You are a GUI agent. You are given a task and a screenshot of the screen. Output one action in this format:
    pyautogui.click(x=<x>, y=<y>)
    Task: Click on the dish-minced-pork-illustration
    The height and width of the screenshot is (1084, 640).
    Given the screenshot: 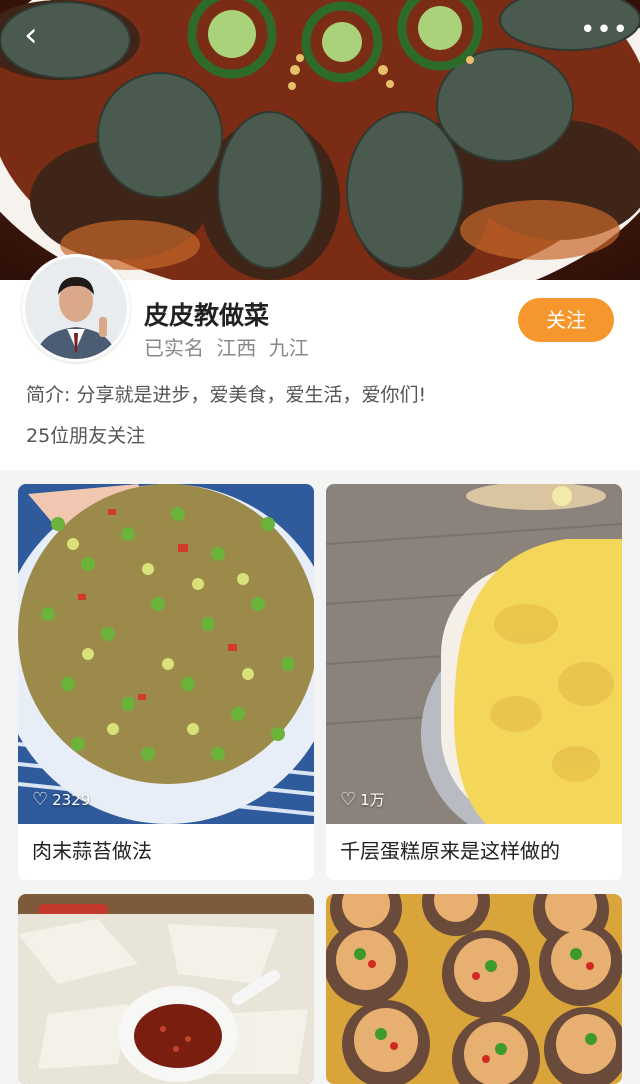 What is the action you would take?
    pyautogui.click(x=166, y=654)
    